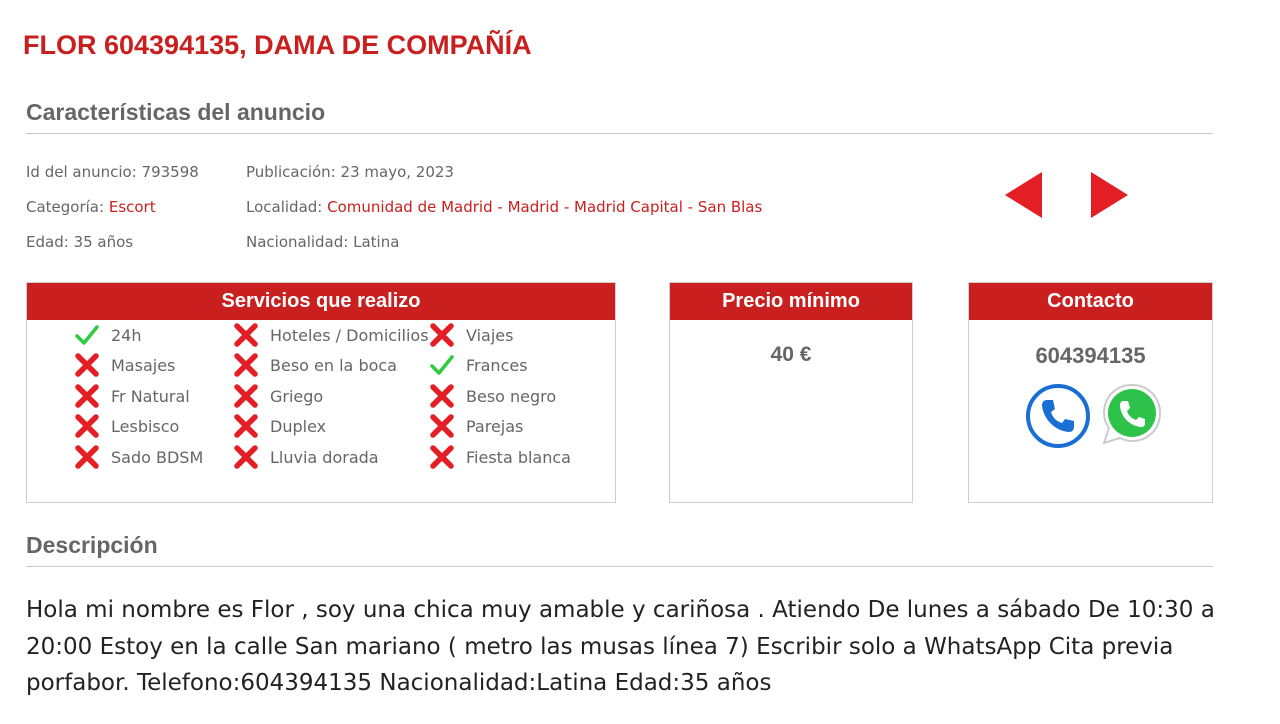 This screenshot has width=1280, height=724. I want to click on next-arrow-icon, so click(1109, 195).